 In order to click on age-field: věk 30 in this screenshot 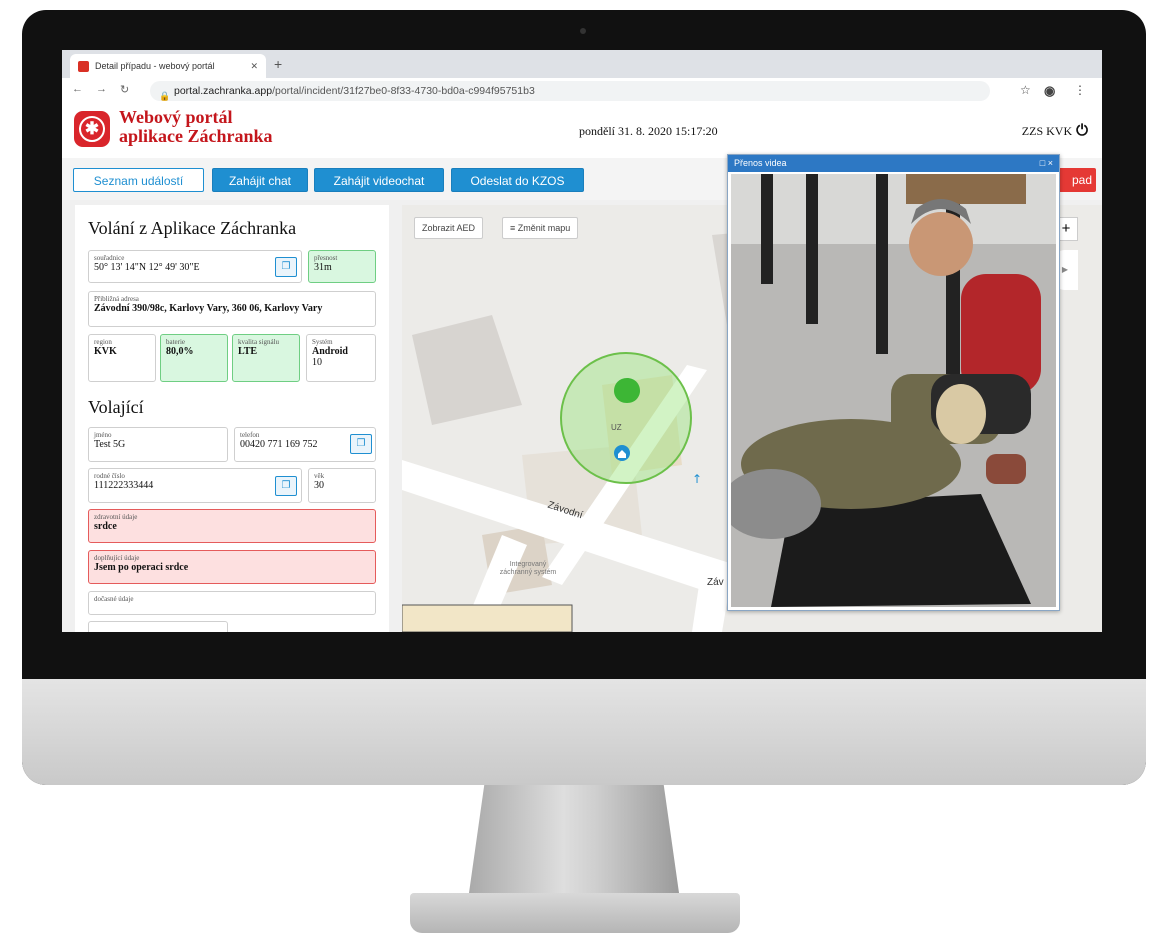, I will do `click(342, 485)`.